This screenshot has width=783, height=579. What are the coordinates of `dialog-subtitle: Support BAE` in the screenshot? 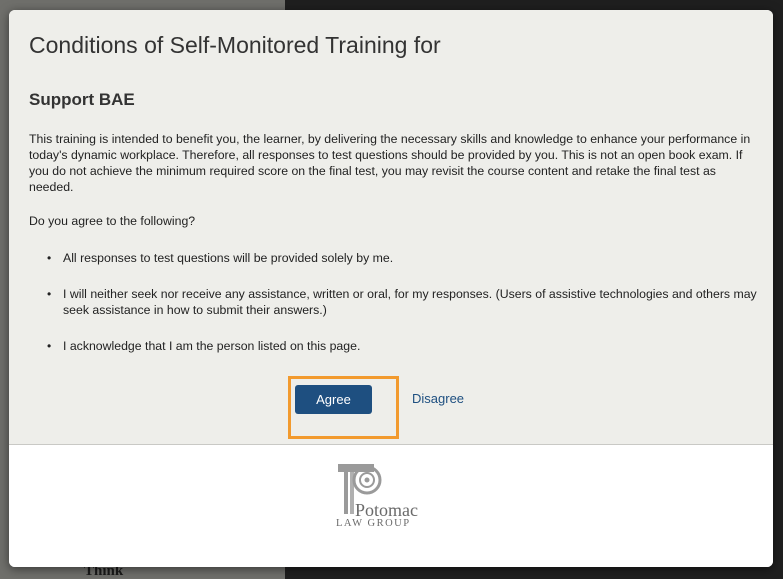 It's located at (82, 99).